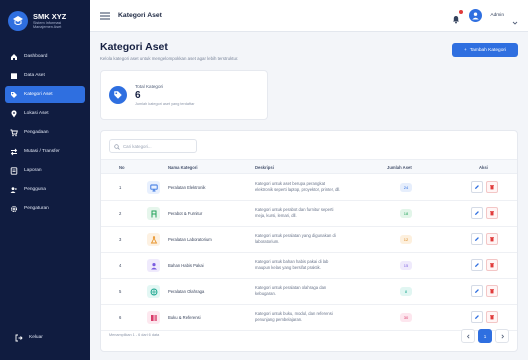 This screenshot has height=360, width=528. What do you see at coordinates (14, 152) in the screenshot?
I see `transfer-icon` at bounding box center [14, 152].